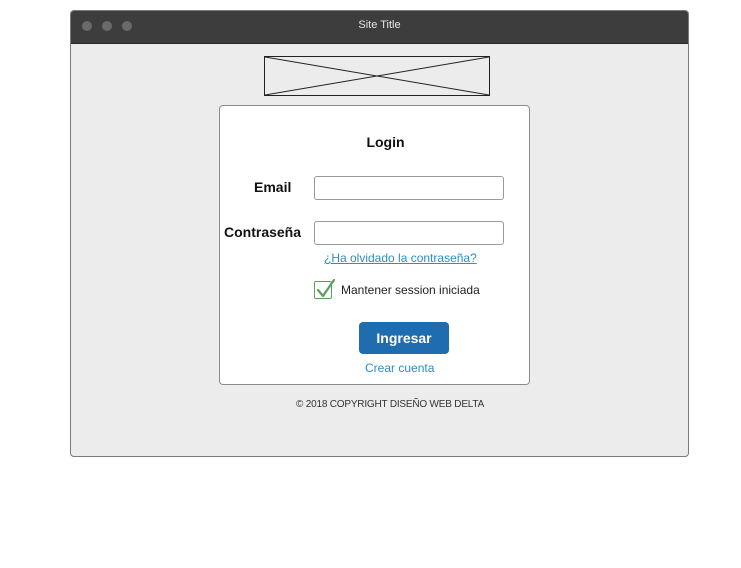  What do you see at coordinates (263, 232) in the screenshot?
I see `password-label: Contraseña` at bounding box center [263, 232].